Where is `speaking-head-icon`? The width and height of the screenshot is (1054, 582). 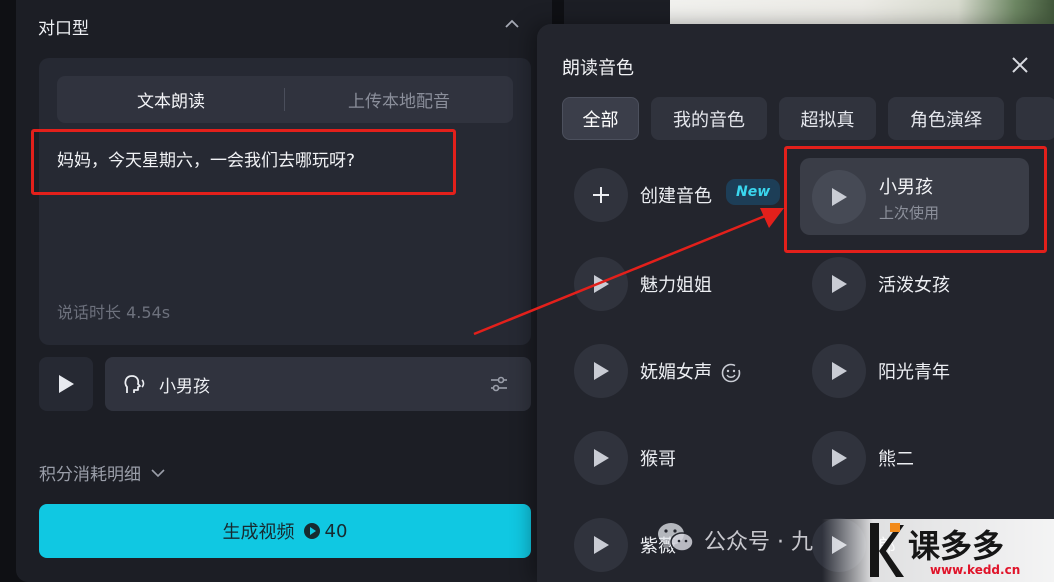 speaking-head-icon is located at coordinates (134, 384).